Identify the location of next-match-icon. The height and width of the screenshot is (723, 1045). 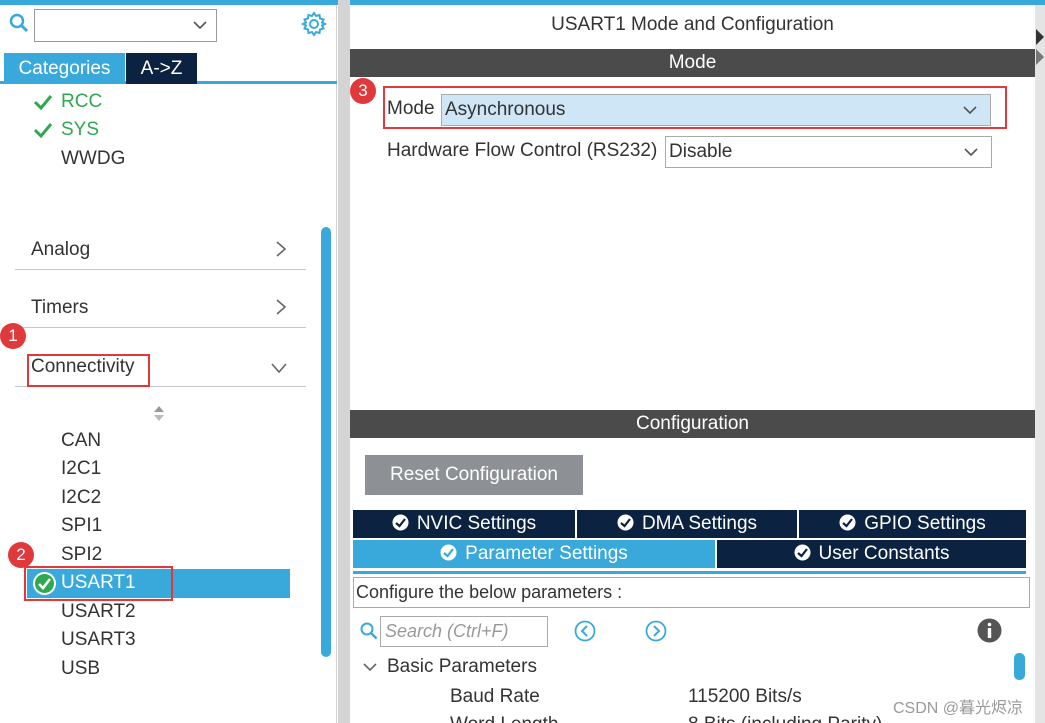
(656, 631).